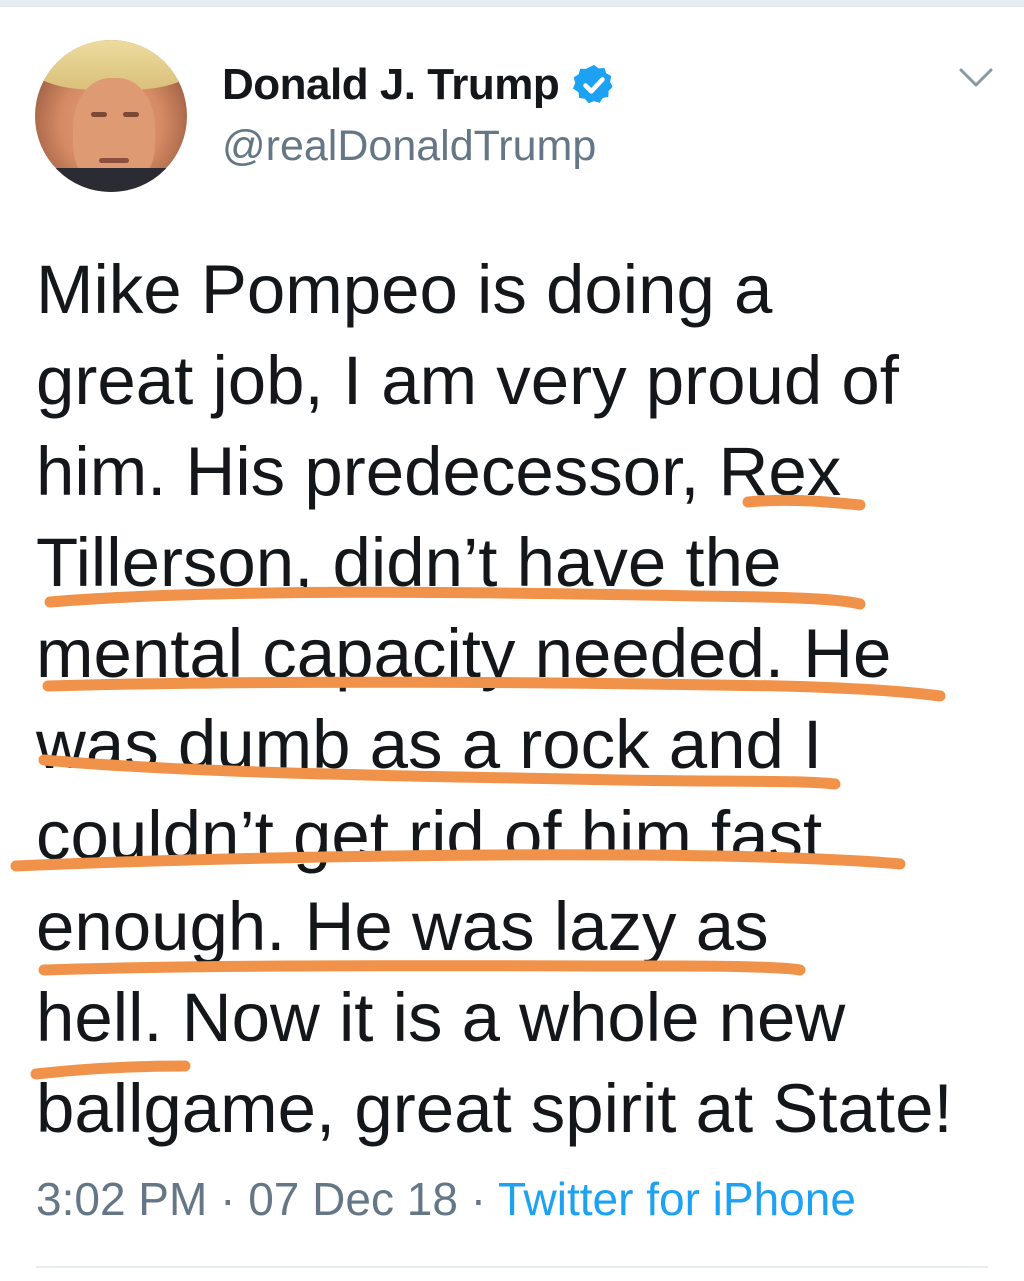 This screenshot has height=1281, width=1024. I want to click on tweet-date: 07 Dec 18, so click(353, 1199).